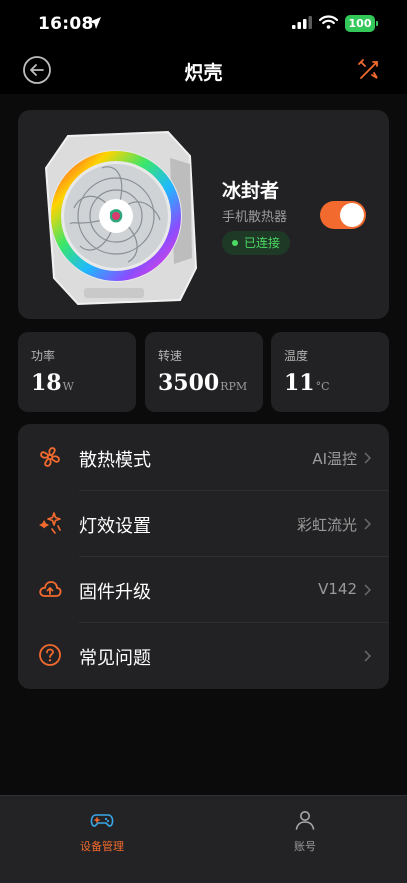  What do you see at coordinates (50, 589) in the screenshot?
I see `cloud-upload-icon` at bounding box center [50, 589].